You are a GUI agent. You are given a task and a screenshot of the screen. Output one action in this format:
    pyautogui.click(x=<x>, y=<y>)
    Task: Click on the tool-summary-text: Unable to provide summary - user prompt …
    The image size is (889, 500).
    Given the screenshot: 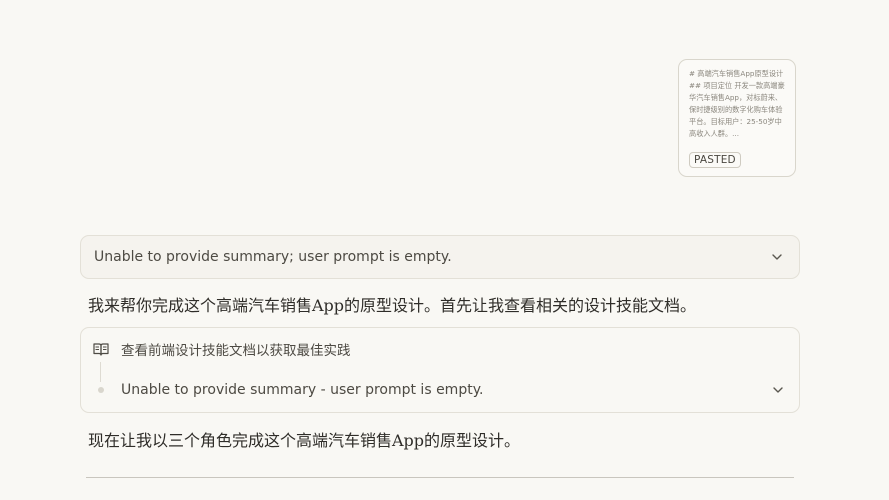 What is the action you would take?
    pyautogui.click(x=302, y=390)
    